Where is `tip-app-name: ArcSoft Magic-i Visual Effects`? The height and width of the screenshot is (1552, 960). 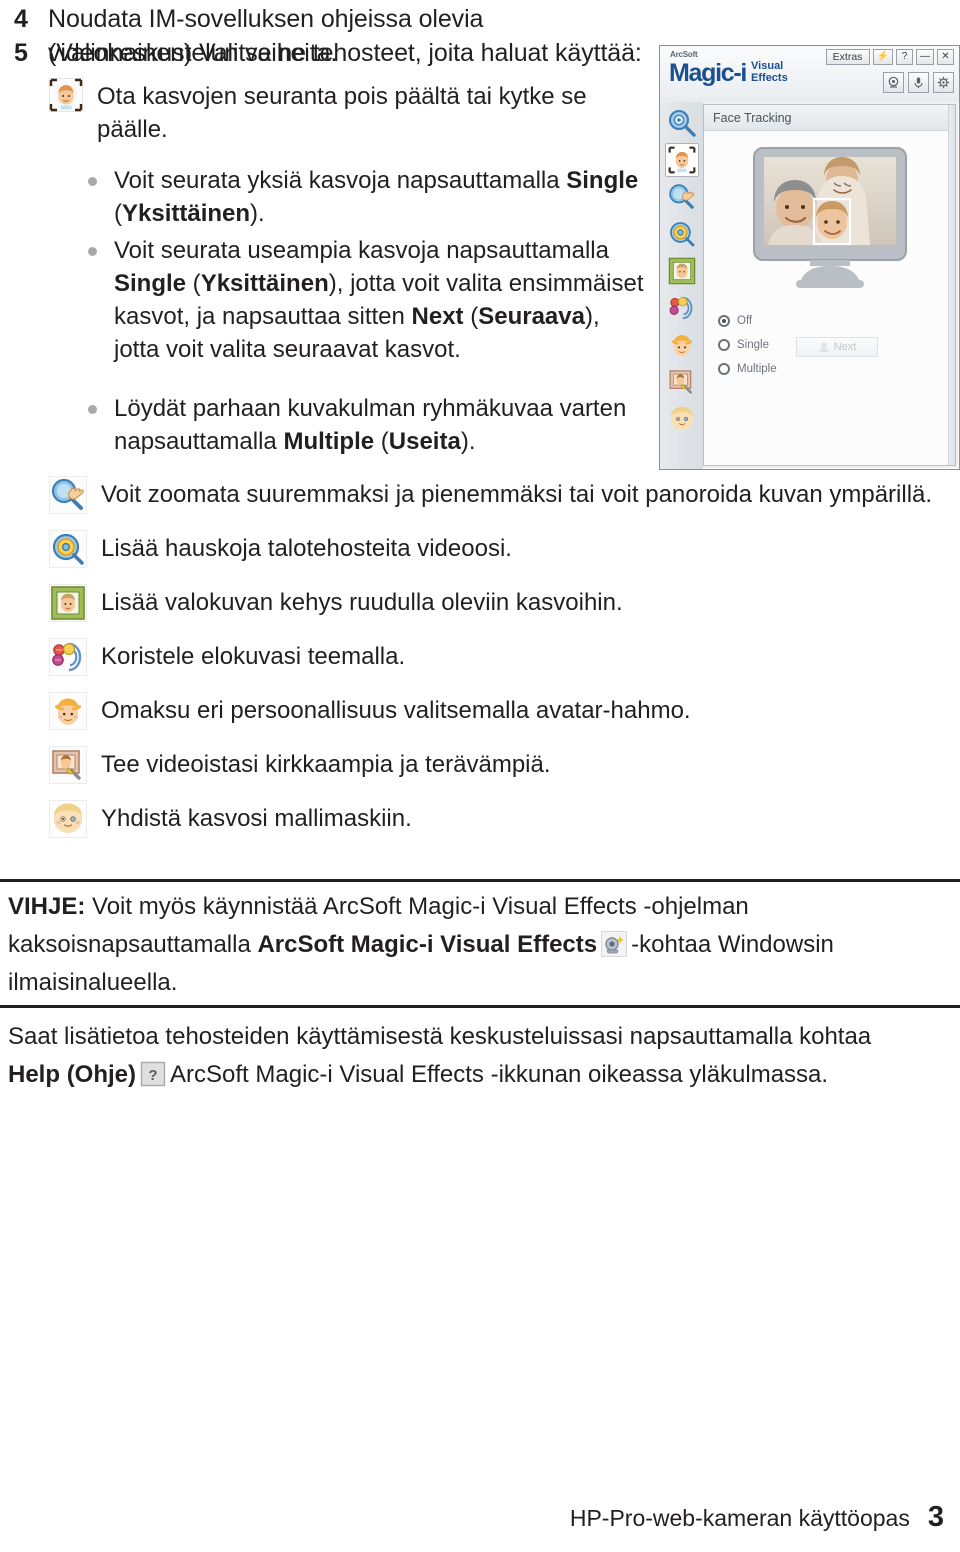 tip-app-name: ArcSoft Magic-i Visual Effects is located at coordinates (427, 944).